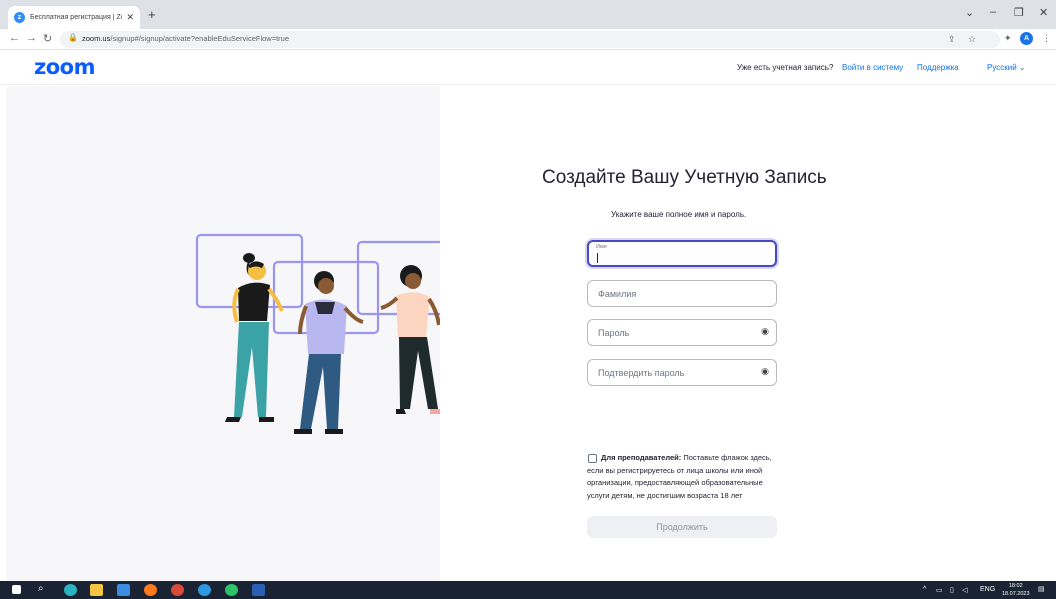  I want to click on battery-icon: ▯, so click(952, 590).